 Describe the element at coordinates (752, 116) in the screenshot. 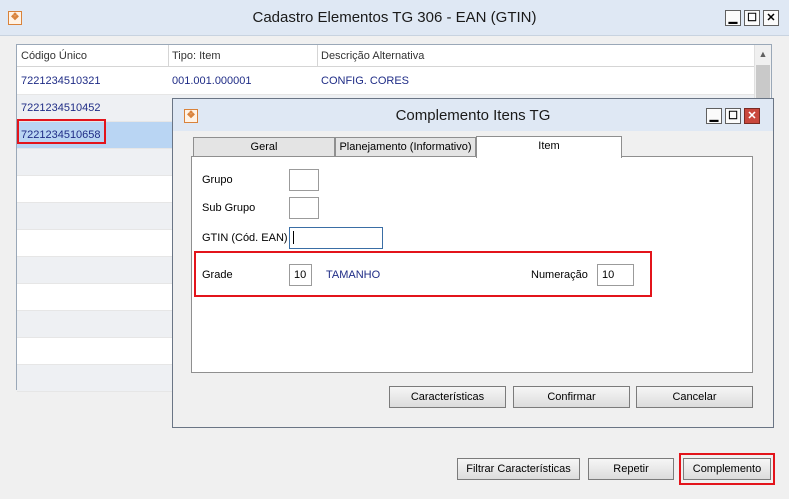

I see `dialog-close-icon: ✕` at that location.